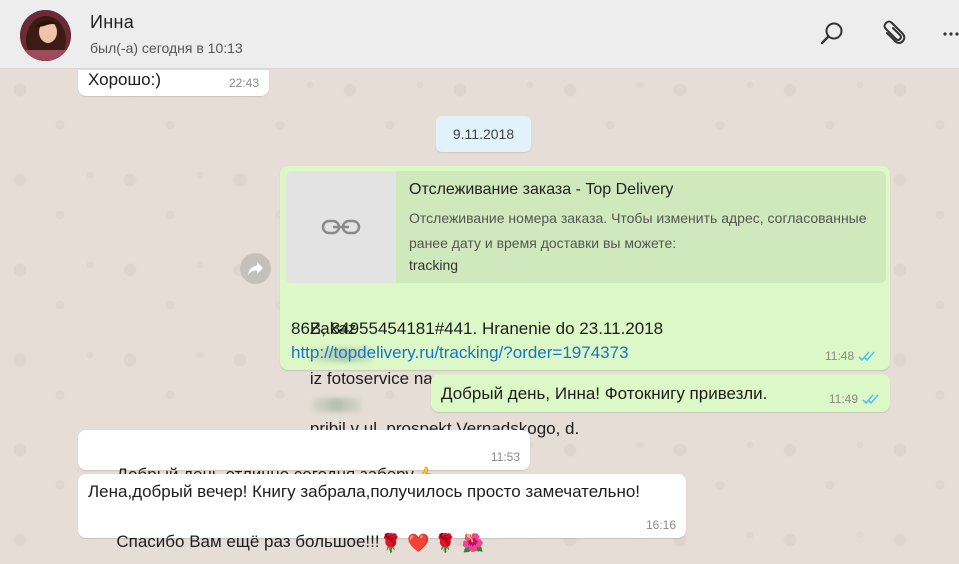  I want to click on more-vertical-icon, so click(948, 34).